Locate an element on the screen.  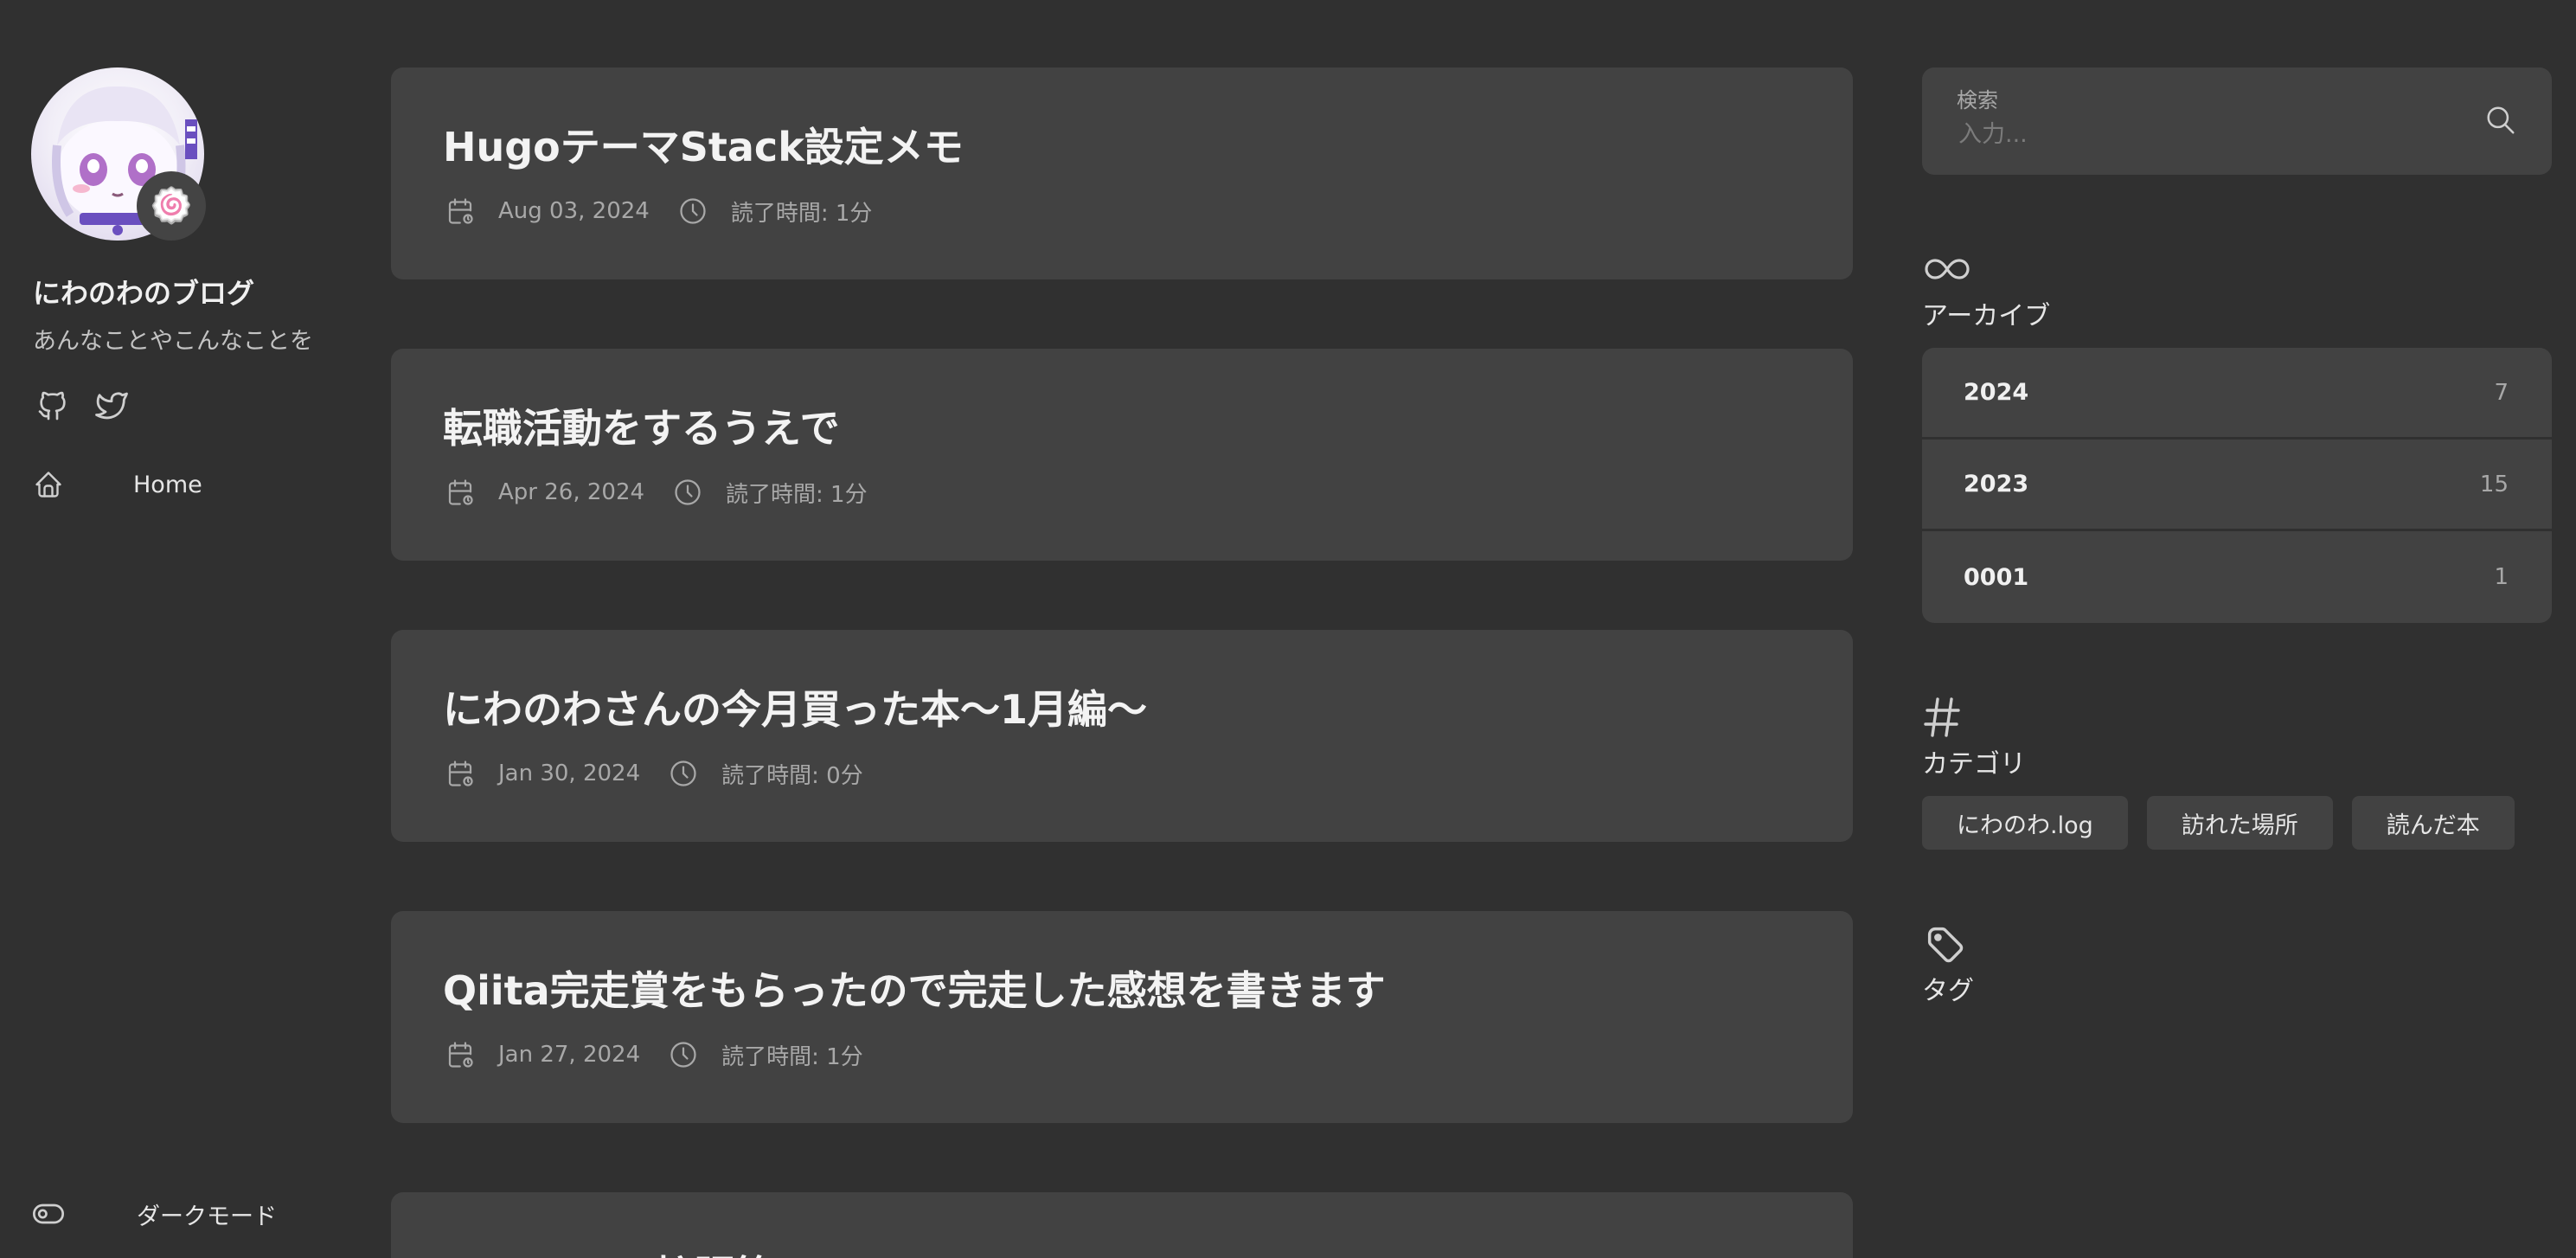
article-meta: Jan 30, 2024 読了時間: 0分 is located at coordinates (653, 773).